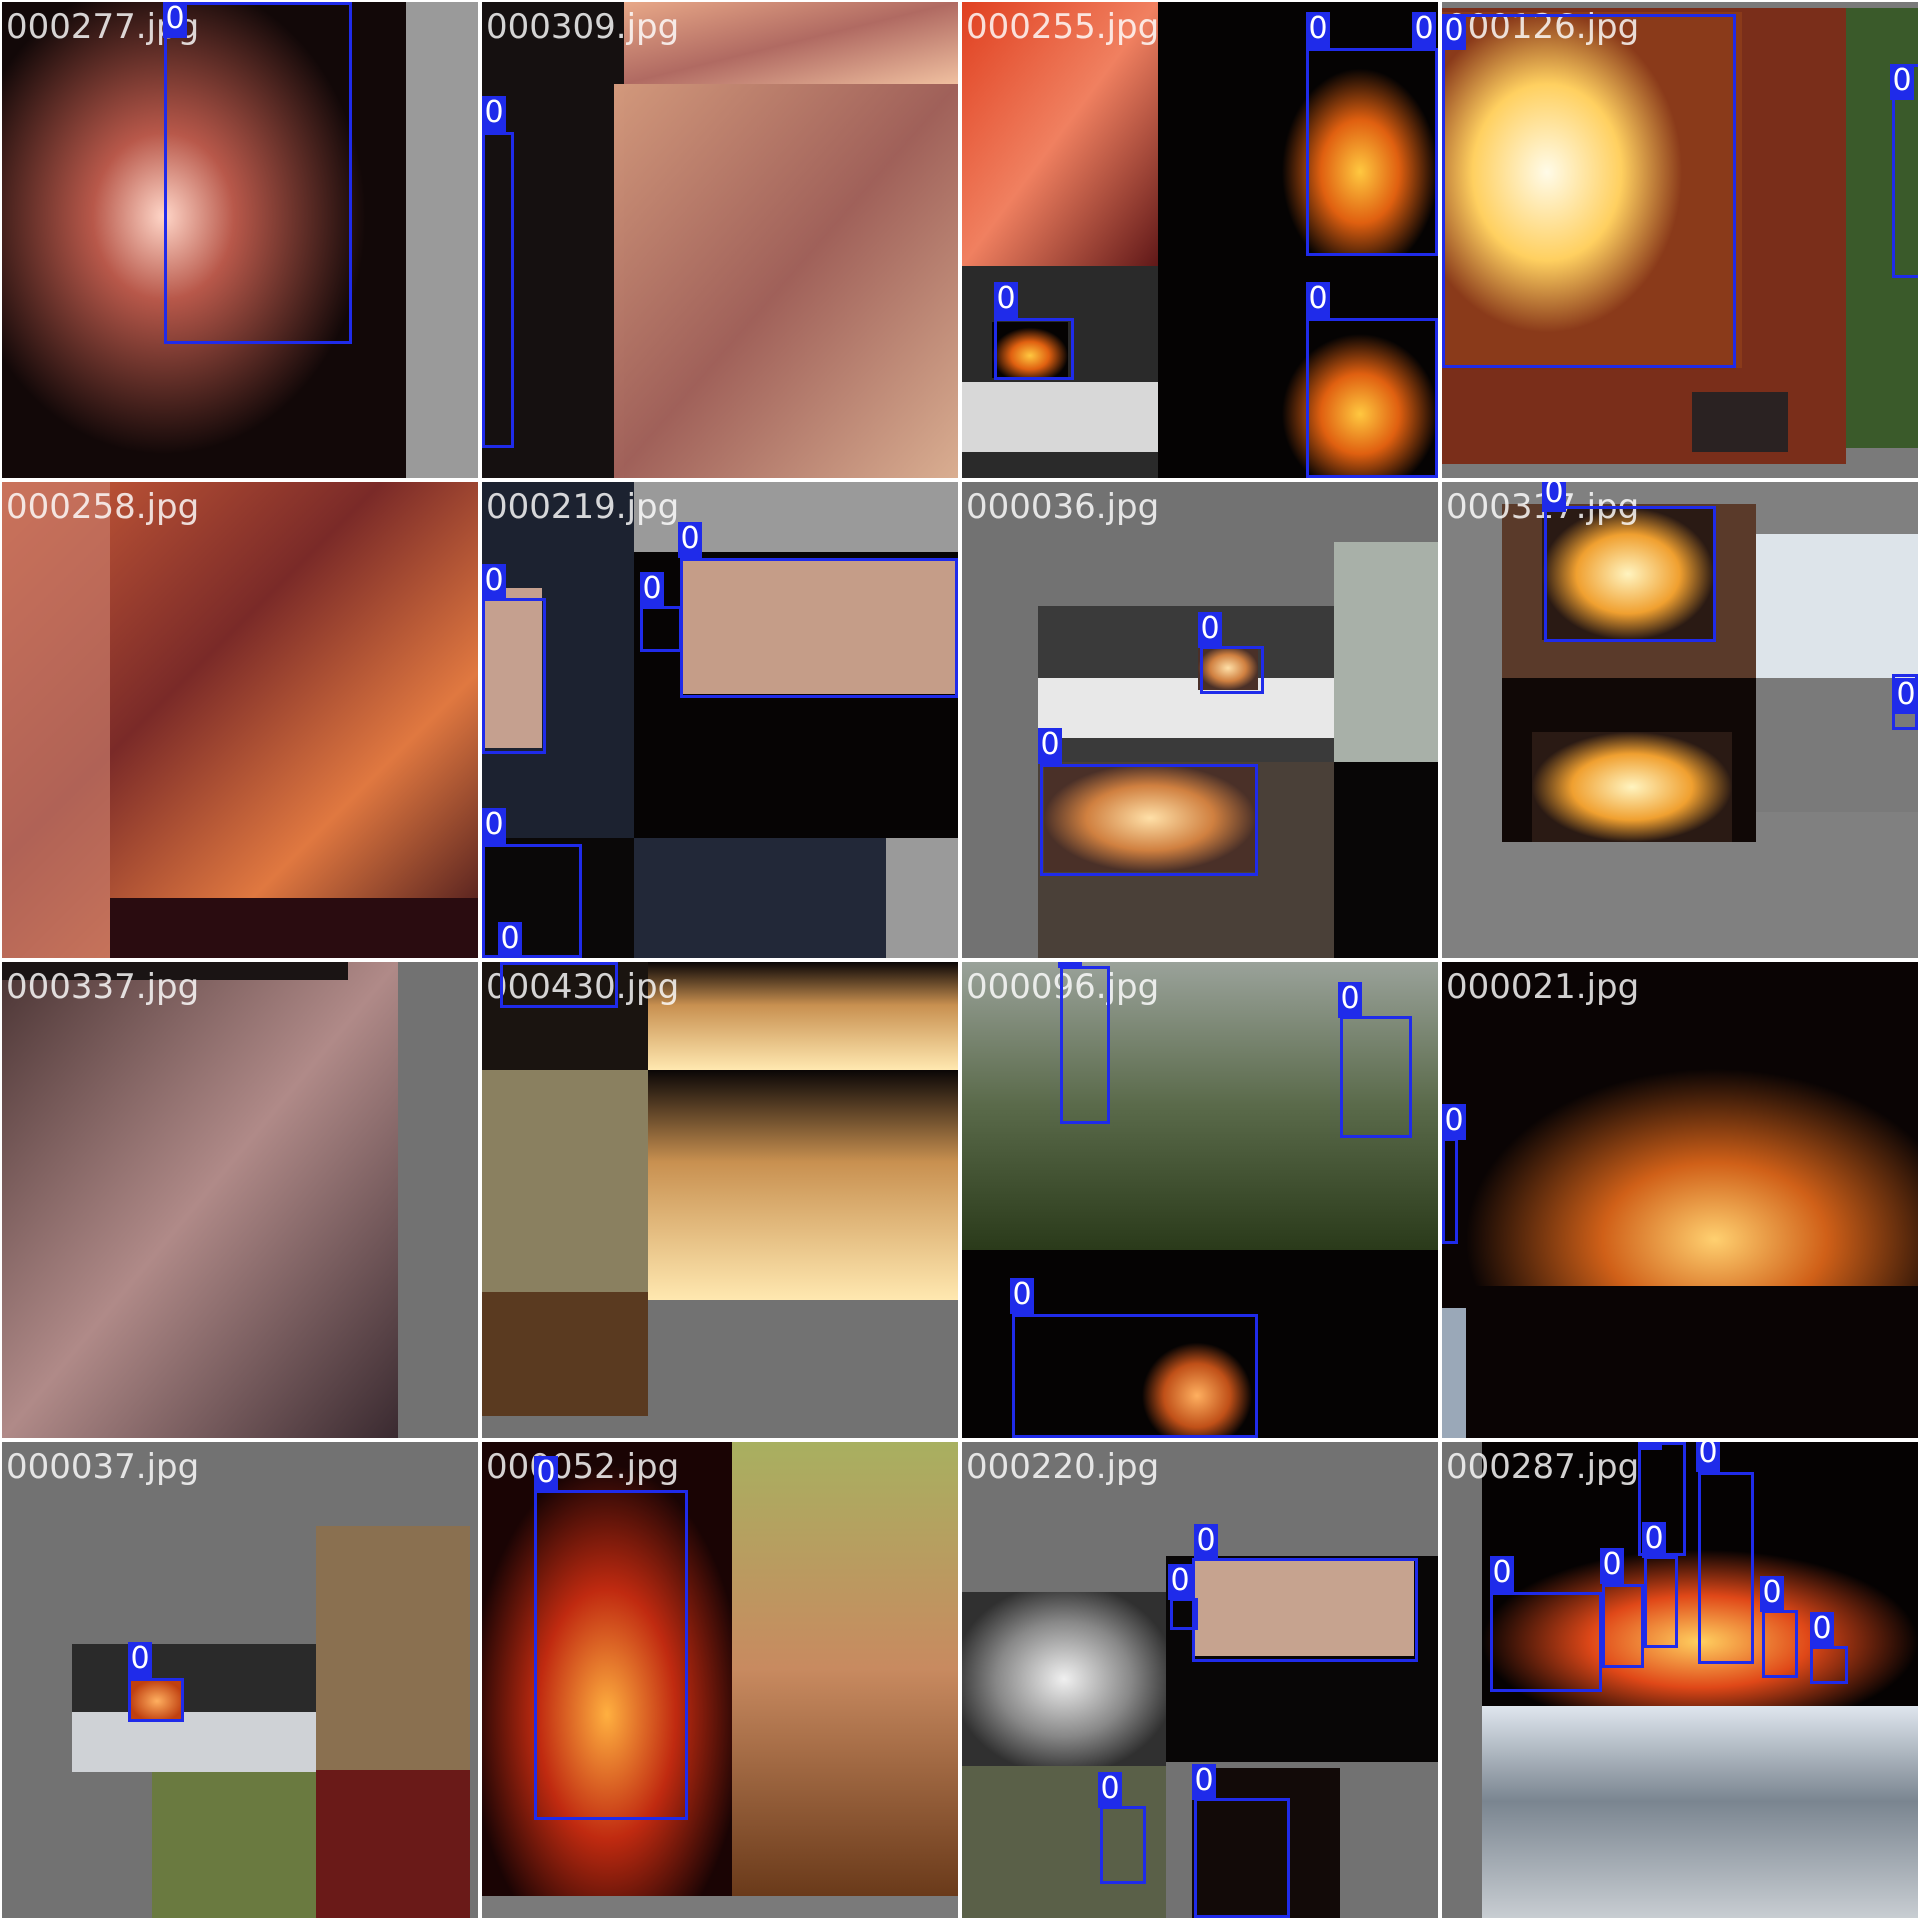  I want to click on mosaic-tile: 000037.jpg 0, so click(240, 1680).